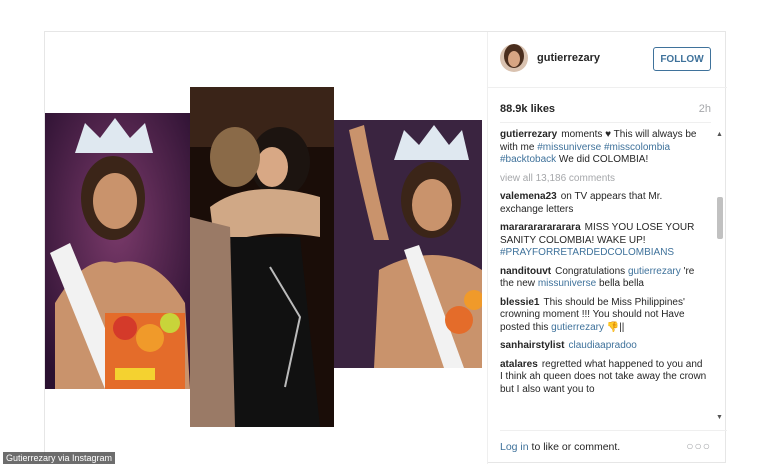 Image resolution: width=760 pixels, height=465 pixels. I want to click on mention-link: missuniverse, so click(567, 283).